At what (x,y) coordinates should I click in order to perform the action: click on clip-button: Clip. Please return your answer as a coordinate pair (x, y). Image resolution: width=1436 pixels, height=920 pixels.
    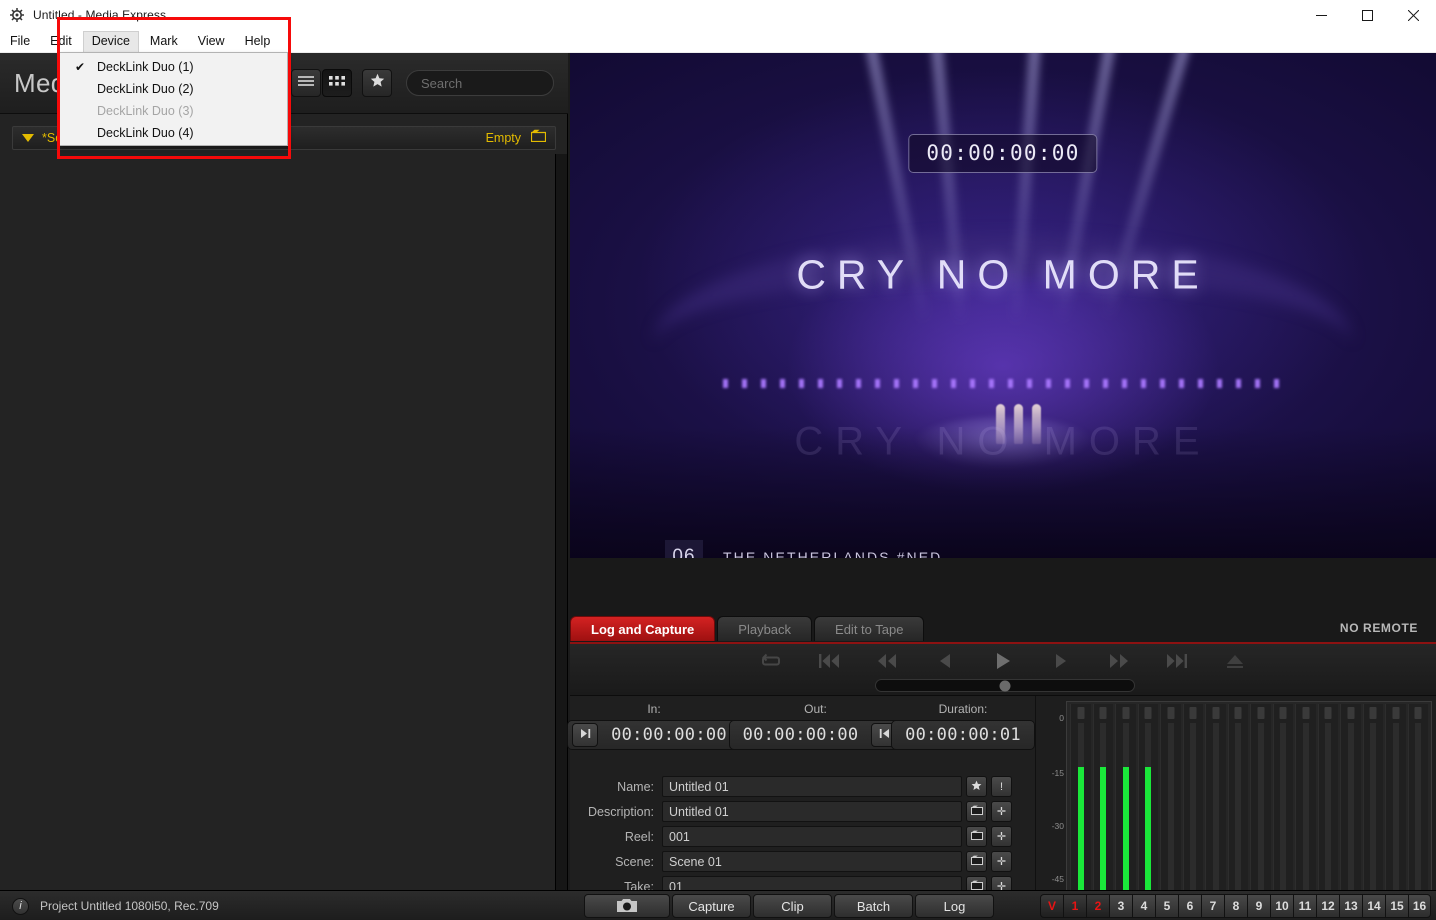
    Looking at the image, I should click on (792, 906).